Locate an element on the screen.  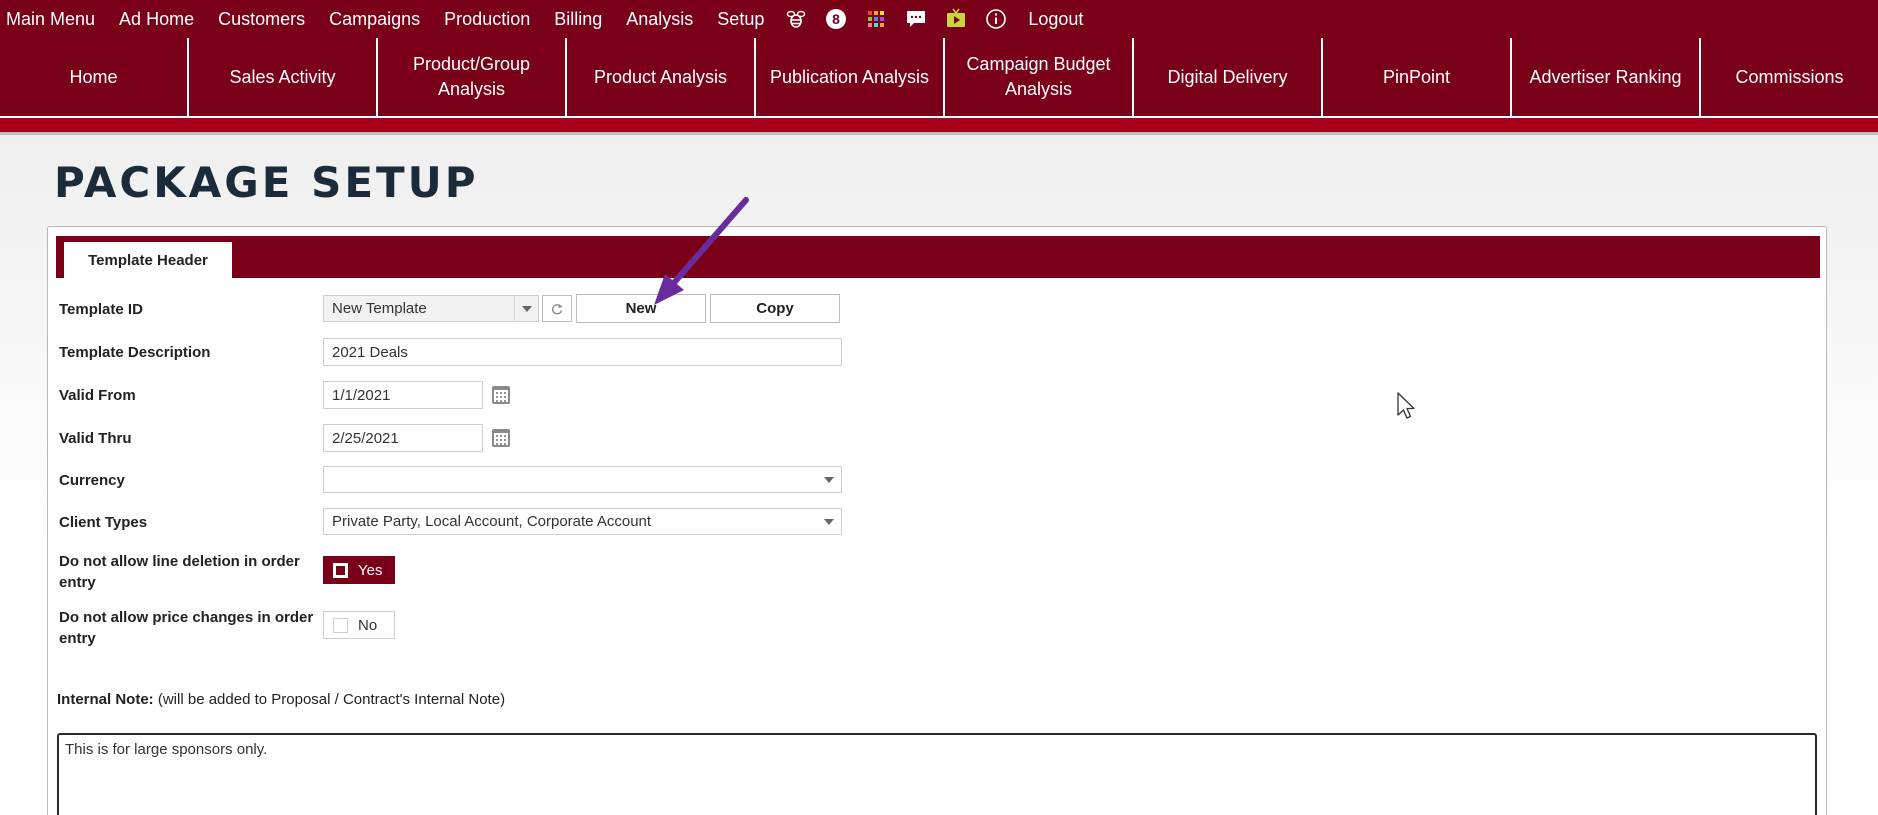
nav-tab-digital-delivery: Digital Delivery is located at coordinates (1228, 77).